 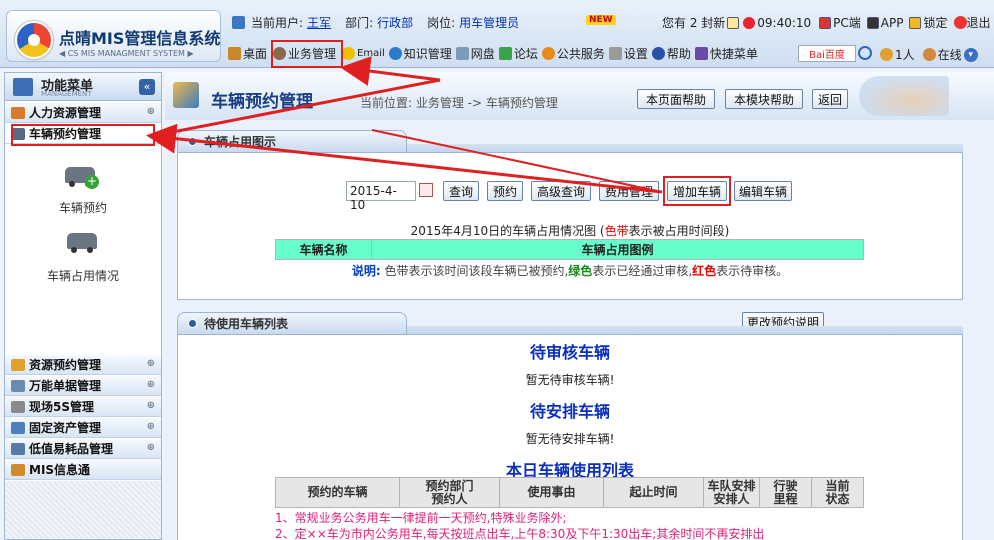 What do you see at coordinates (65, 365) in the screenshot?
I see `sidebar-item-label: 资源预约管理` at bounding box center [65, 365].